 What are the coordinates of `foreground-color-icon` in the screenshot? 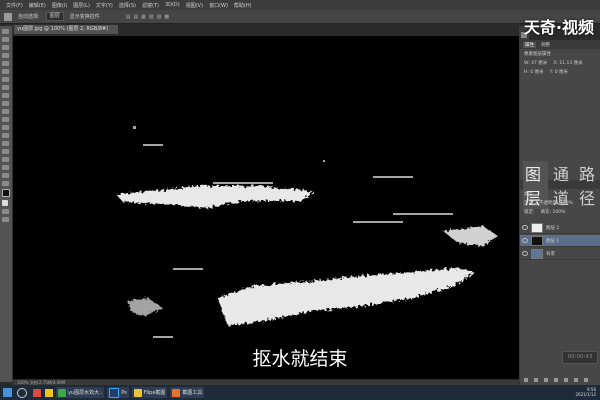 It's located at (6, 193).